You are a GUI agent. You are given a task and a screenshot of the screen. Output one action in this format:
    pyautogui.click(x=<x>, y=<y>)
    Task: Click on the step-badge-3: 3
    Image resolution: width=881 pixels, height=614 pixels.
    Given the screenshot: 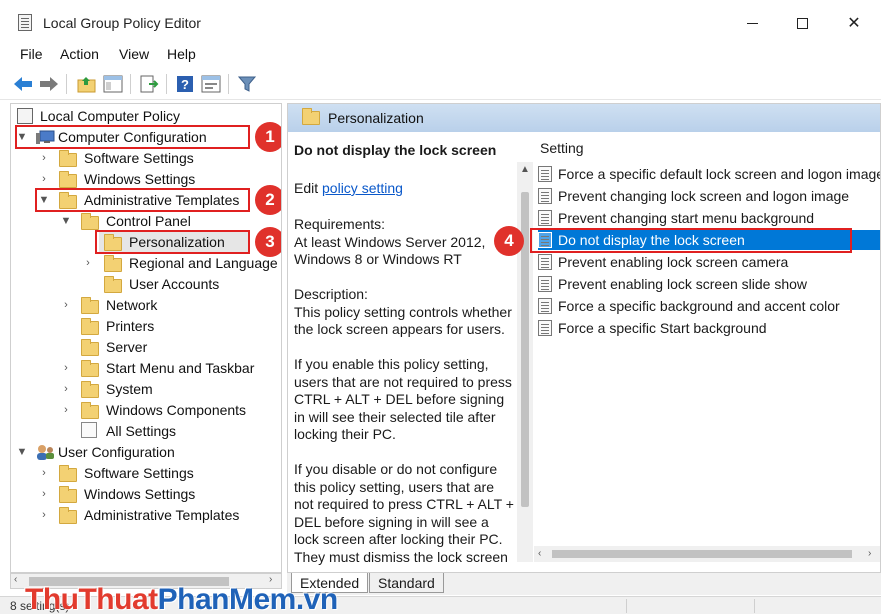 What is the action you would take?
    pyautogui.click(x=268, y=242)
    